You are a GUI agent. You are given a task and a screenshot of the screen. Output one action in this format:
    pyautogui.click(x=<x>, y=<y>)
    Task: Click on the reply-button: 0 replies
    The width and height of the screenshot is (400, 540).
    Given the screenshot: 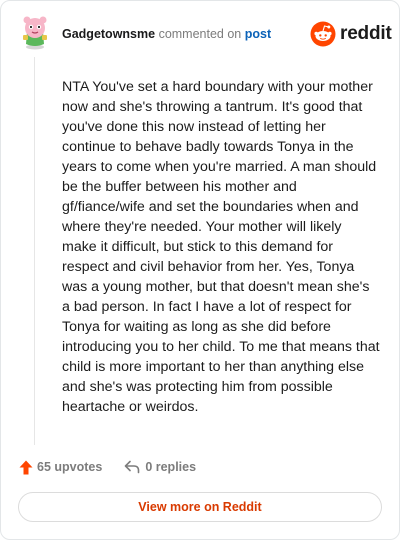 What is the action you would take?
    pyautogui.click(x=160, y=467)
    